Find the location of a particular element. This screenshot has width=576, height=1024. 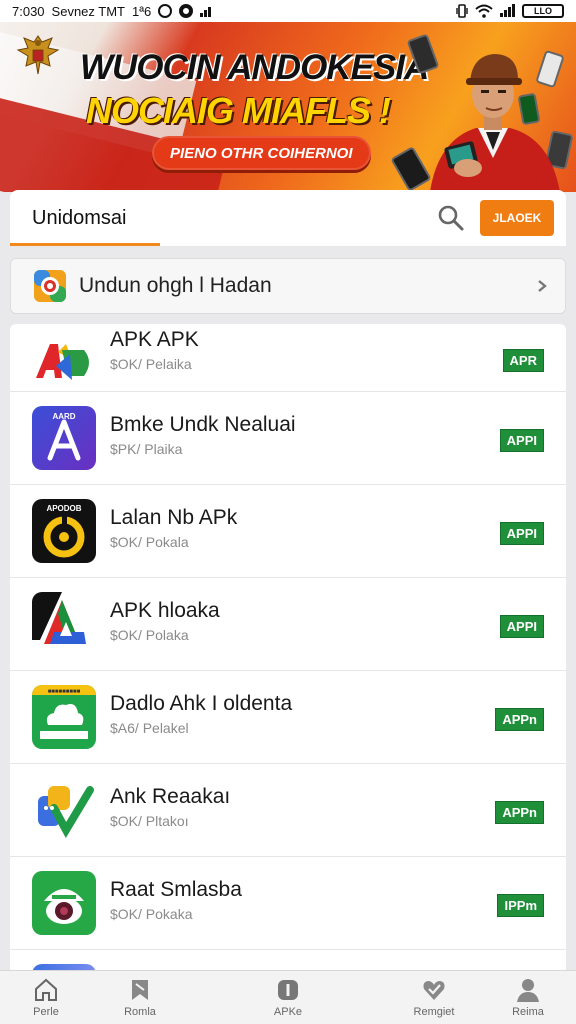

app-badge: APR is located at coordinates (523, 360).